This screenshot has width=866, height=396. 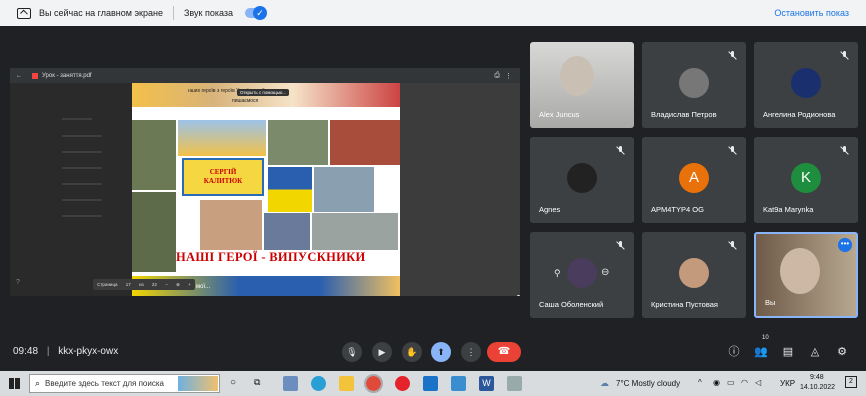 What do you see at coordinates (223, 172) in the screenshot?
I see `nameplate-first: СЕРГІЙ` at bounding box center [223, 172].